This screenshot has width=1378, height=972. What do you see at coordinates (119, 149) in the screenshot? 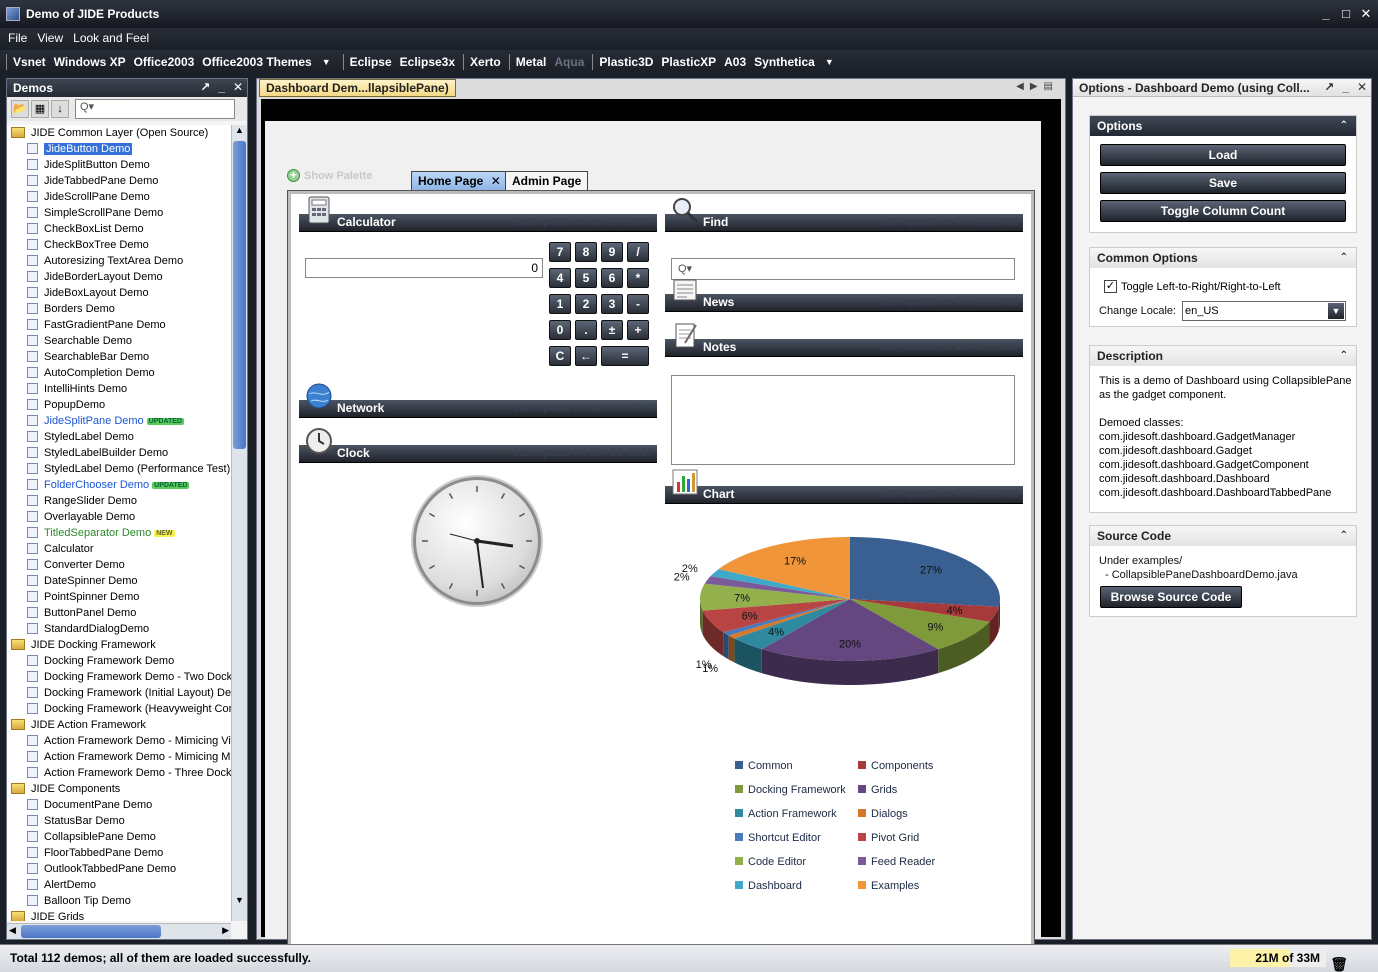
I see `tree-item: JideButton Demo` at bounding box center [119, 149].